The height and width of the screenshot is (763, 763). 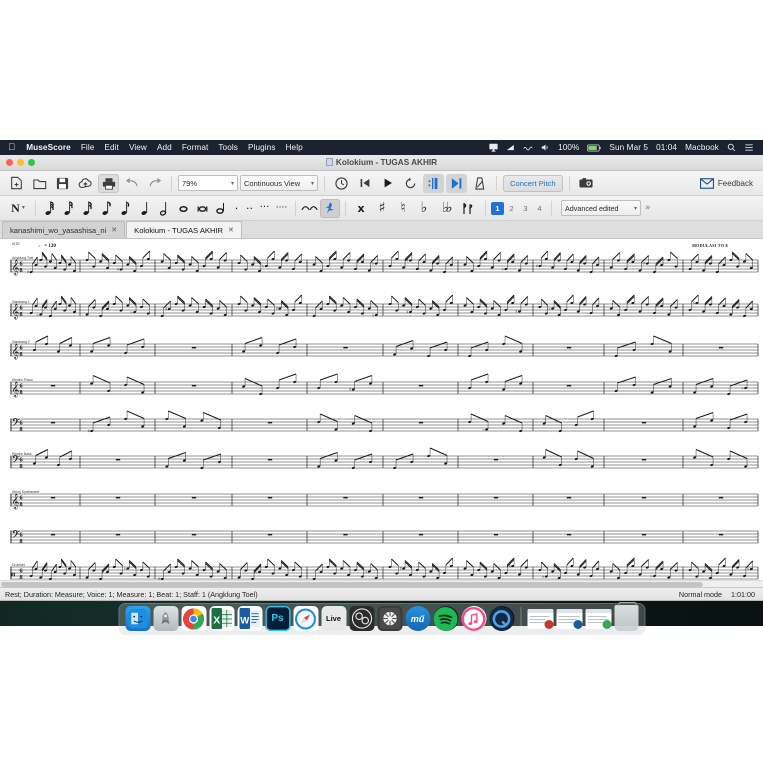 What do you see at coordinates (626, 616) in the screenshot?
I see `dock-trash` at bounding box center [626, 616].